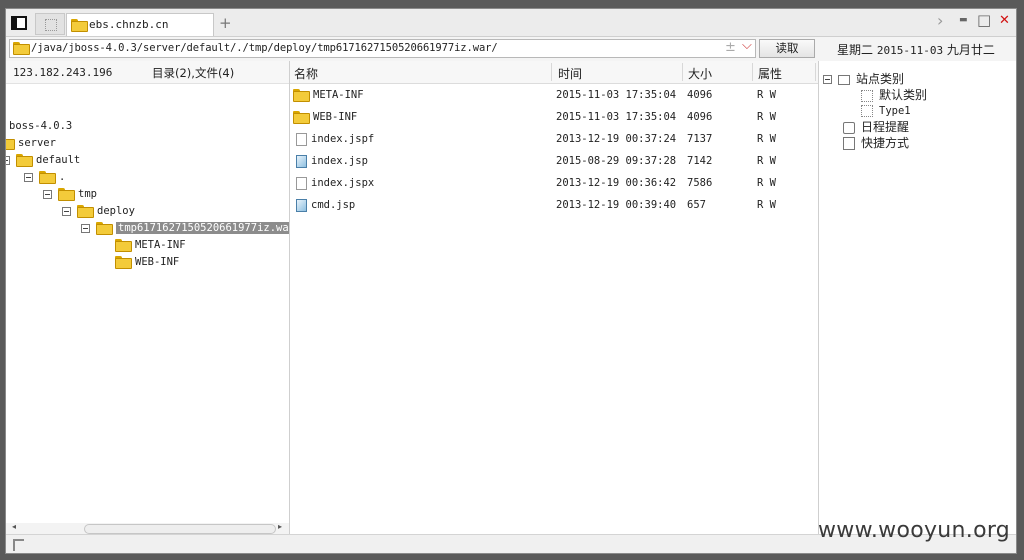 Image resolution: width=1024 pixels, height=560 pixels. Describe the element at coordinates (916, 49) in the screenshot. I see `date-display: 星期二 2015-11-03 九月廿二` at that location.